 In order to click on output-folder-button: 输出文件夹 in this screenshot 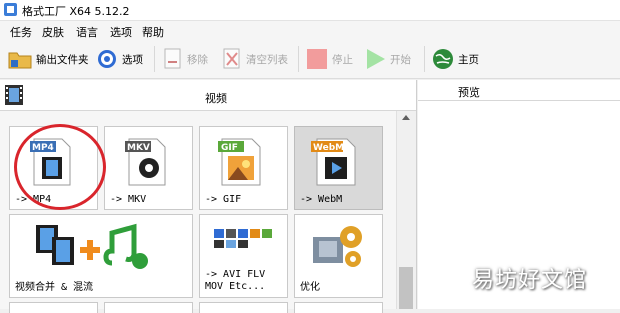, I will do `click(48, 59)`.